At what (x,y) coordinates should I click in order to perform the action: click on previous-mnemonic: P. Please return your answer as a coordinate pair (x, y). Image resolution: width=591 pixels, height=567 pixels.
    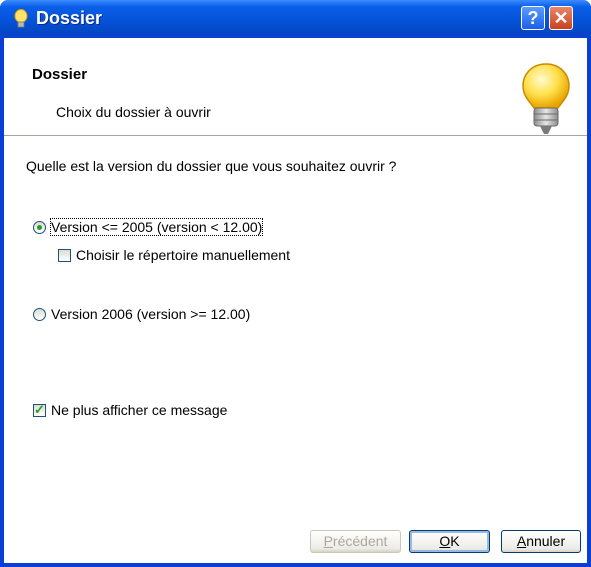
    Looking at the image, I should click on (328, 541).